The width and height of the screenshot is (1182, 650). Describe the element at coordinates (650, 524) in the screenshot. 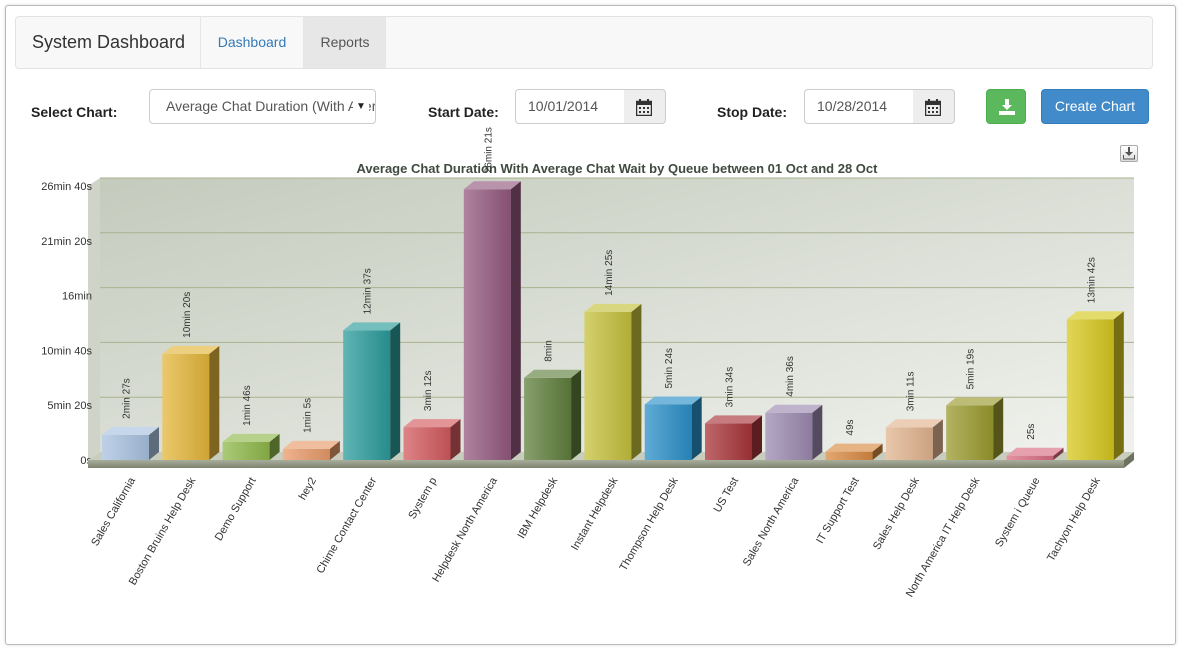

I see `x-tick-label: Thompson Help Desk` at that location.